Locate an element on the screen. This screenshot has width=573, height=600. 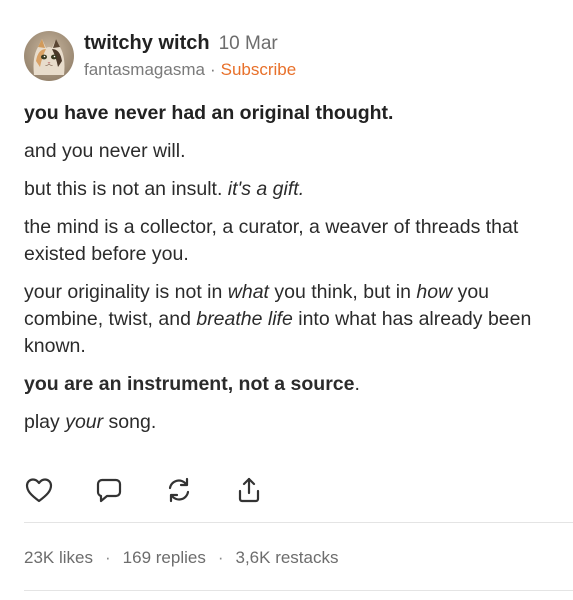
publication-row: fantasmagasma · Subscribe is located at coordinates (190, 70).